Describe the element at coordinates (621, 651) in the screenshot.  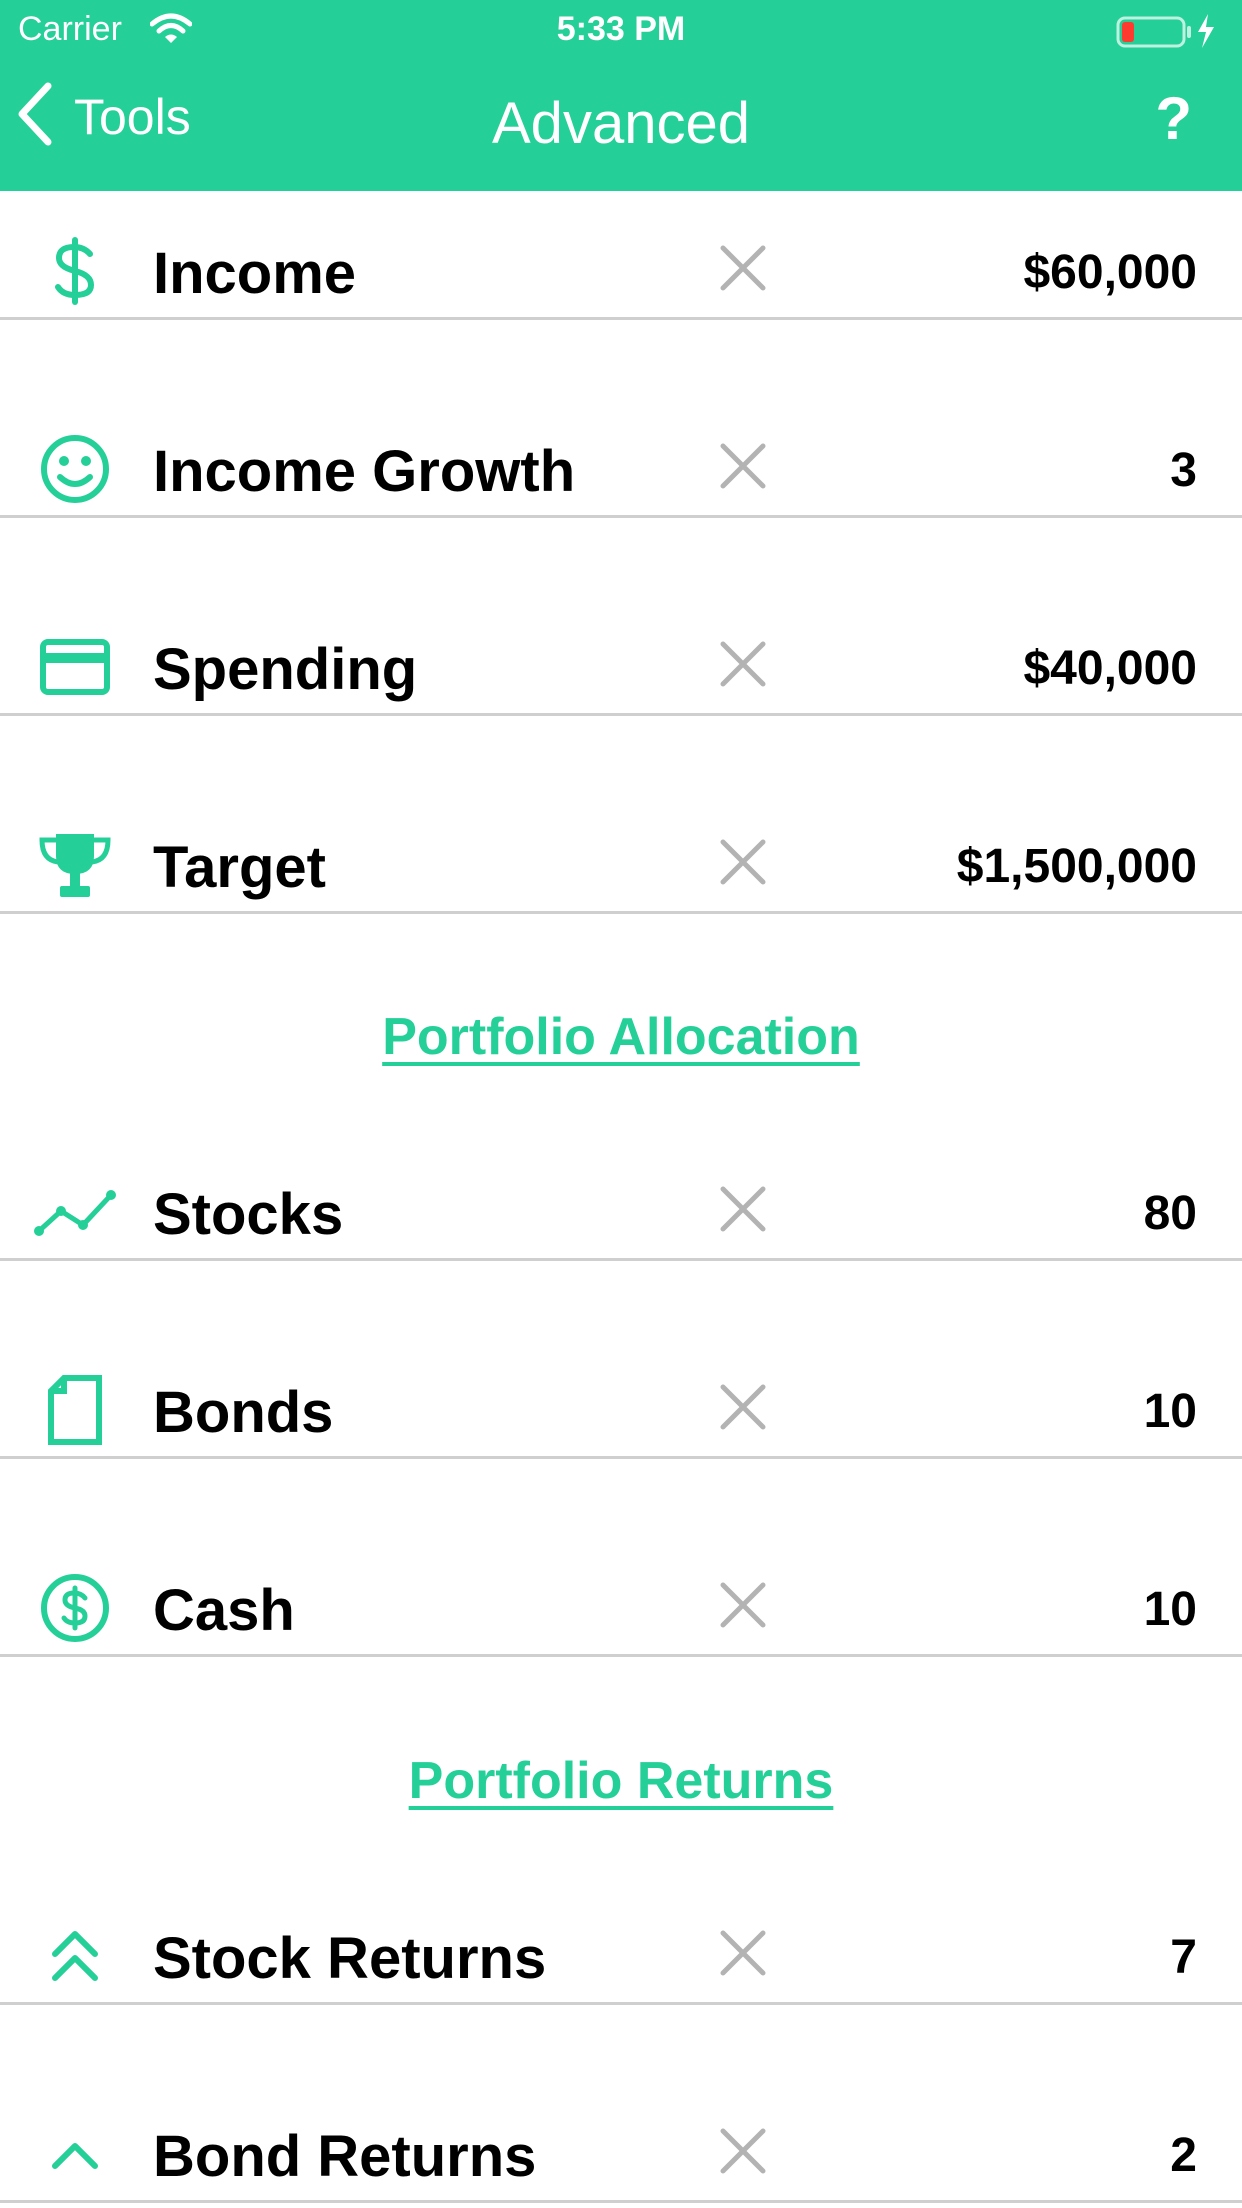
I see `row-spending: Spending $40,000` at that location.